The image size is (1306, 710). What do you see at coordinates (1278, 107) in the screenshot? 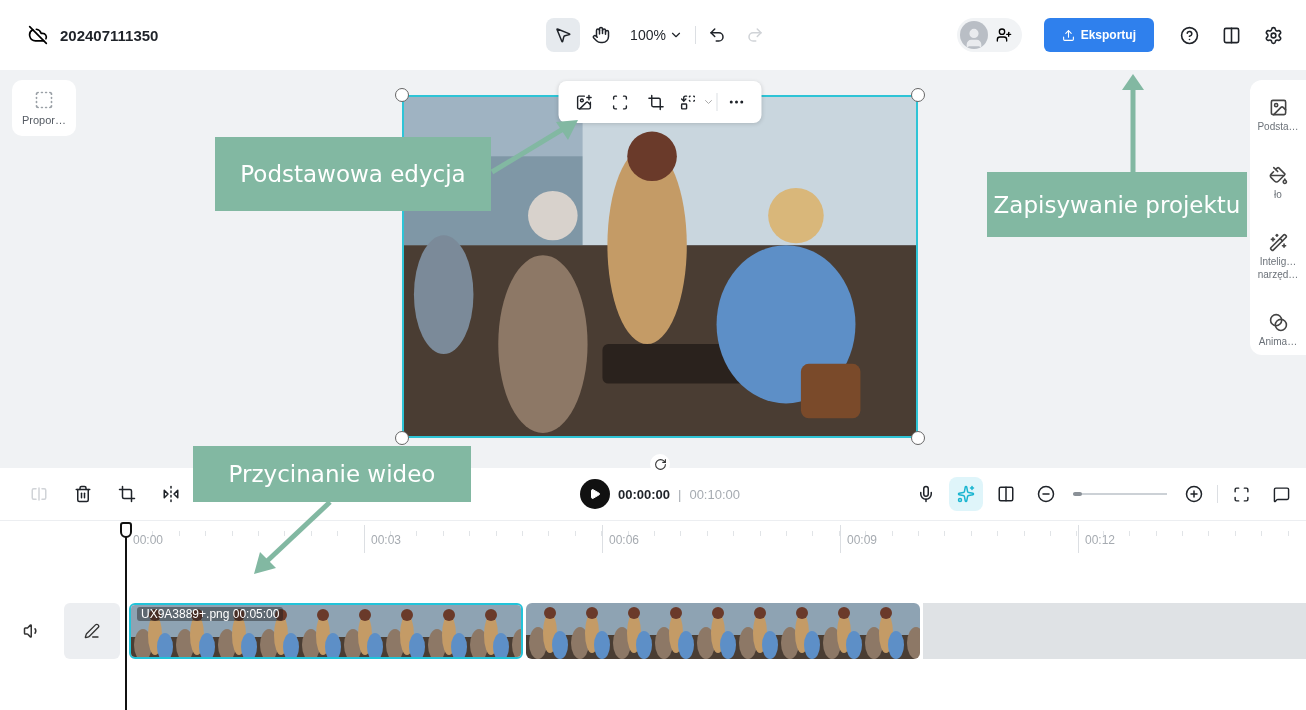
I see `image-icon` at bounding box center [1278, 107].